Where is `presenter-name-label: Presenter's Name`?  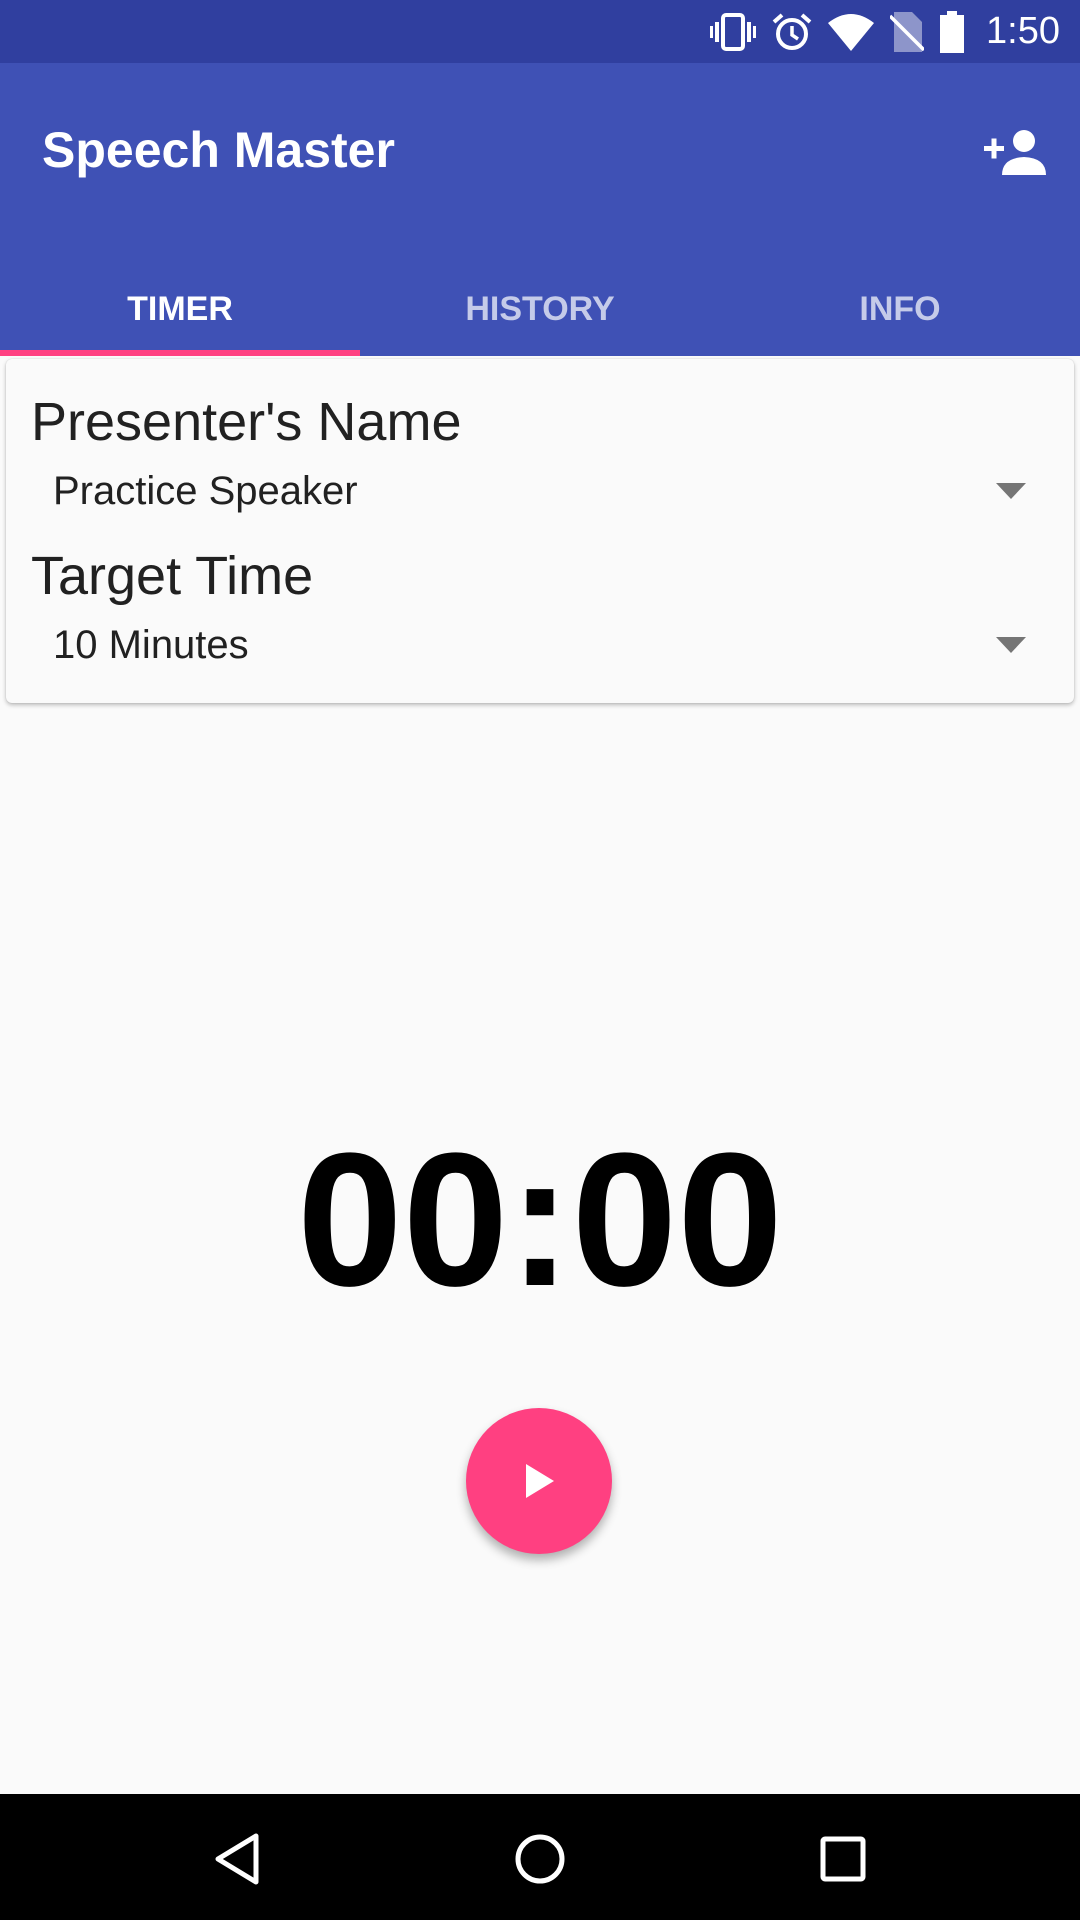
presenter-name-label: Presenter's Name is located at coordinates (246, 422).